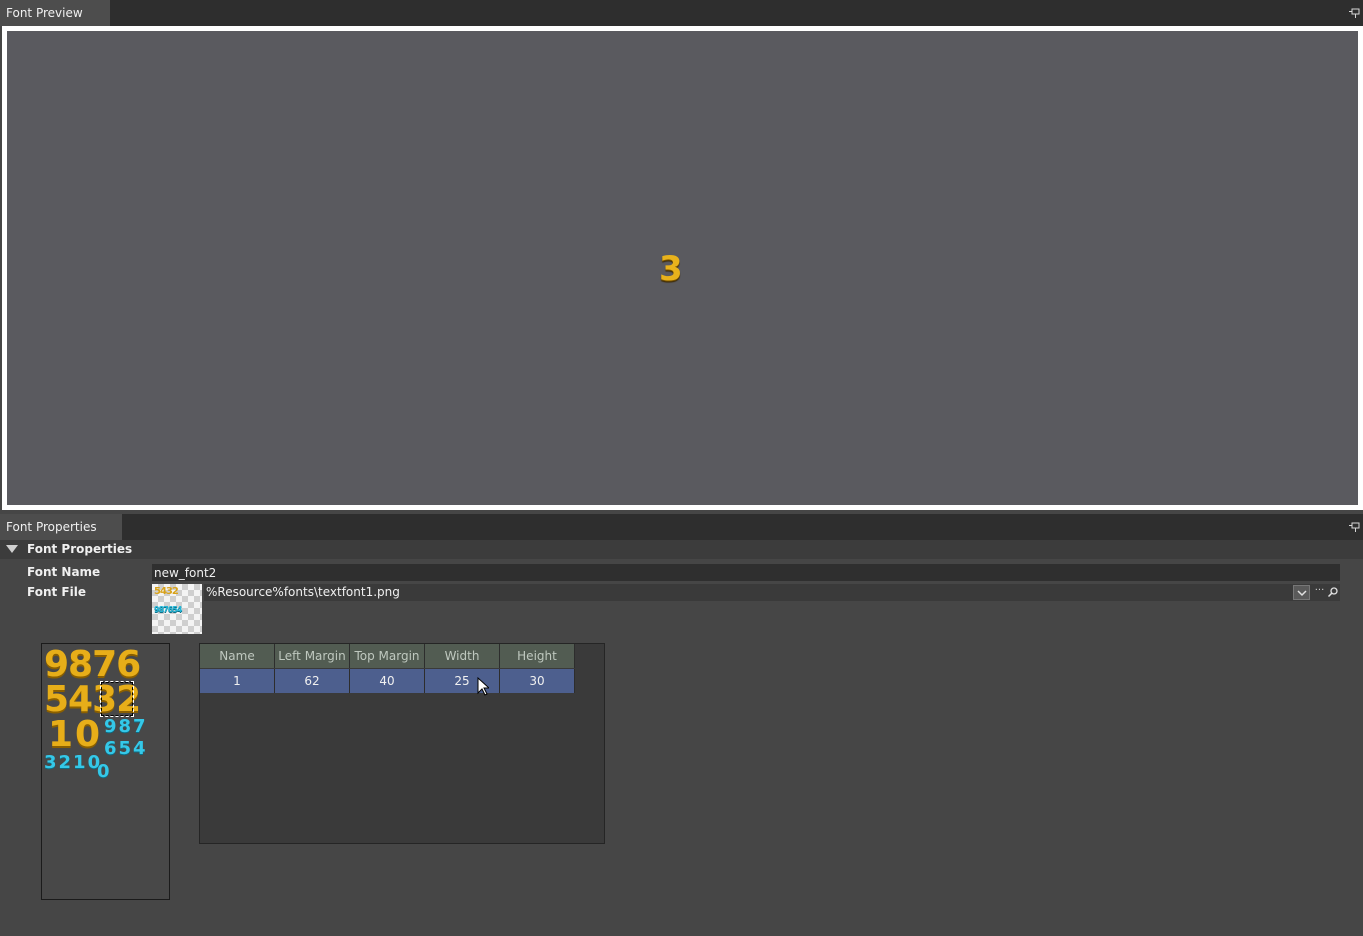 The width and height of the screenshot is (1363, 936). I want to click on atlas-glyphs-row: 654, so click(126, 748).